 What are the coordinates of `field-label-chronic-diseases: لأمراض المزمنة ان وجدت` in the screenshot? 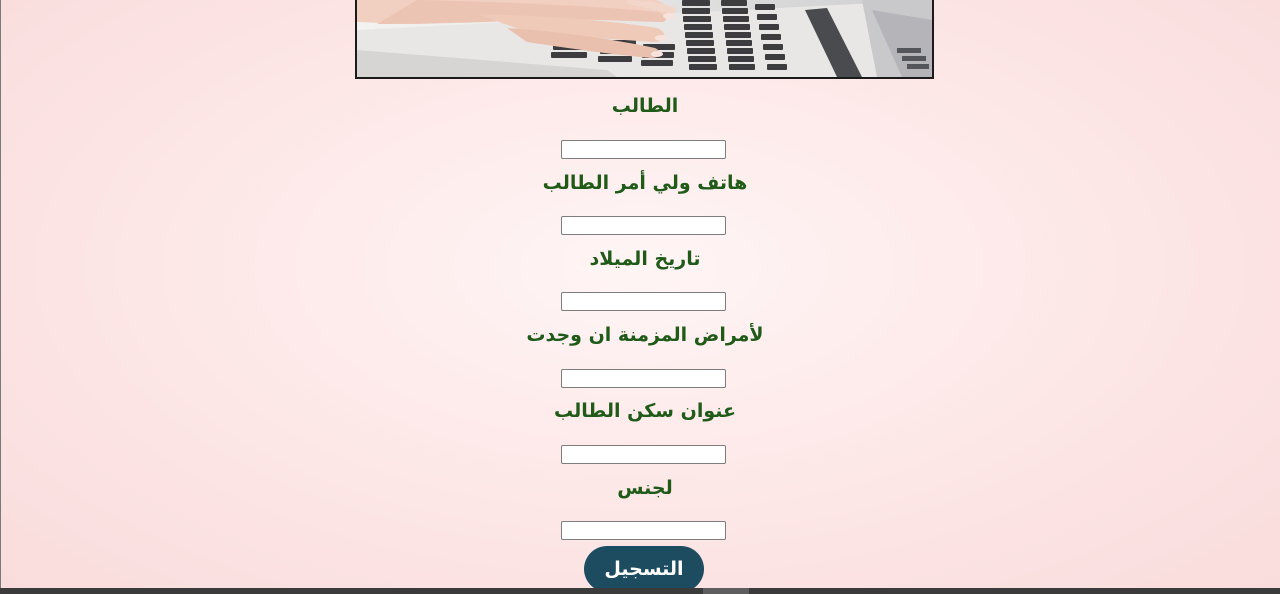 It's located at (645, 335).